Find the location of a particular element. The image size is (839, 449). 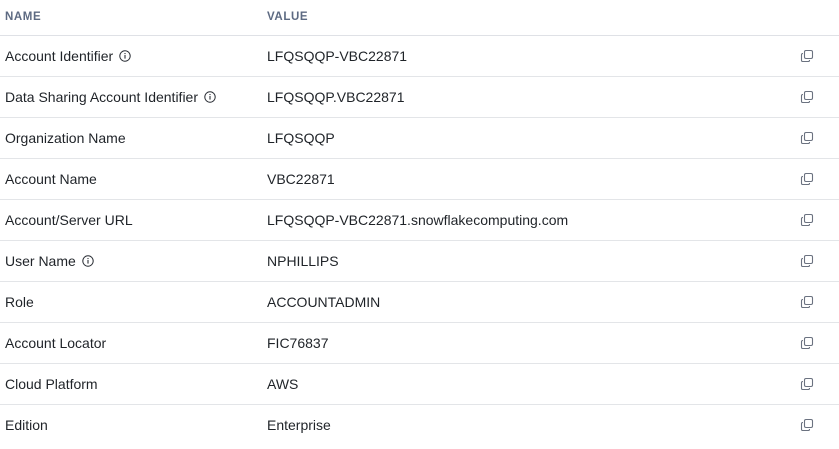

row-name-label: Cloud Platform is located at coordinates (51, 384).